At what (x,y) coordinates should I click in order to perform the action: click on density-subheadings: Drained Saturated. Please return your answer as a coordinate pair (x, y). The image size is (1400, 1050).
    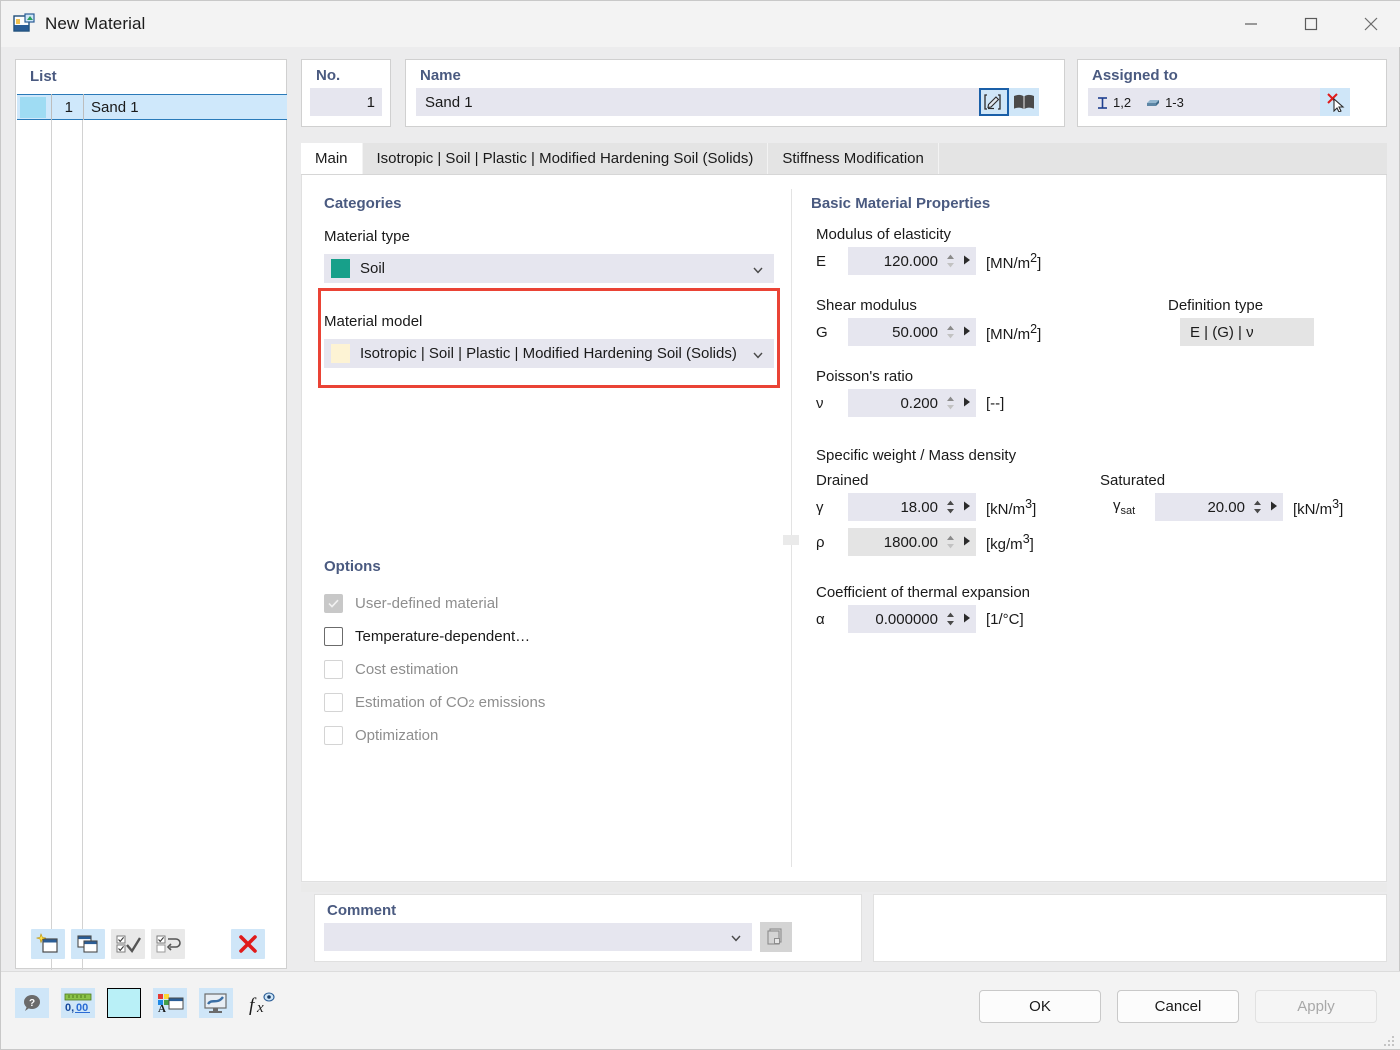
    Looking at the image, I should click on (1095, 482).